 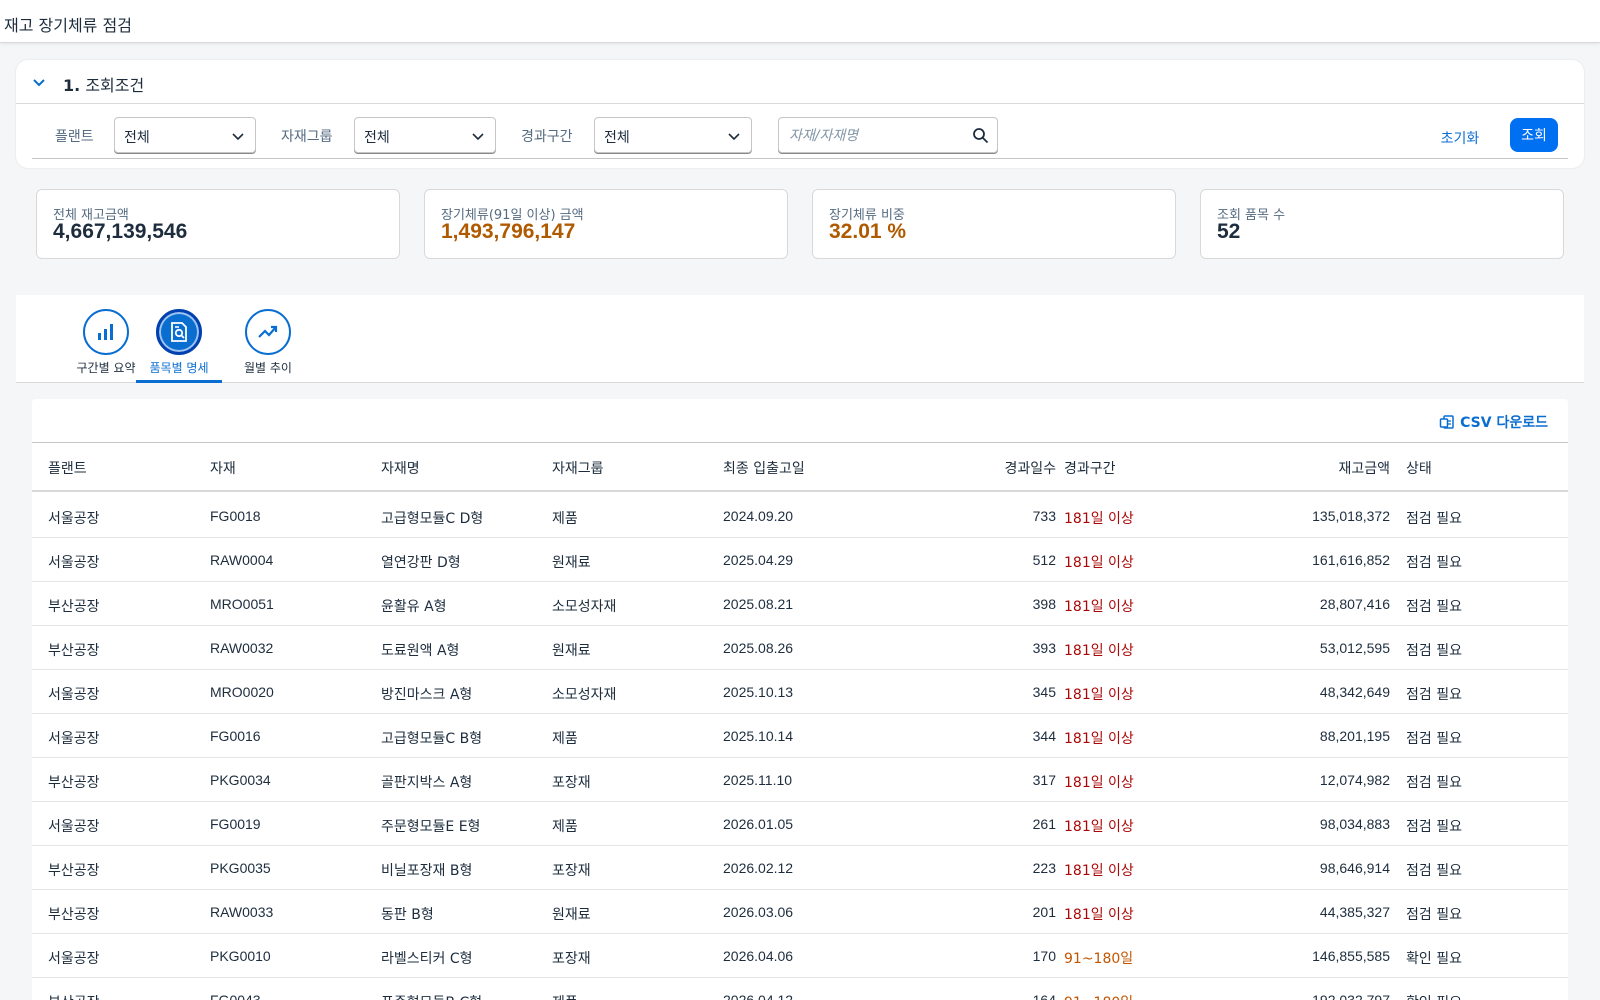 What do you see at coordinates (1044, 604) in the screenshot?
I see `cell-elapsed-days: 398` at bounding box center [1044, 604].